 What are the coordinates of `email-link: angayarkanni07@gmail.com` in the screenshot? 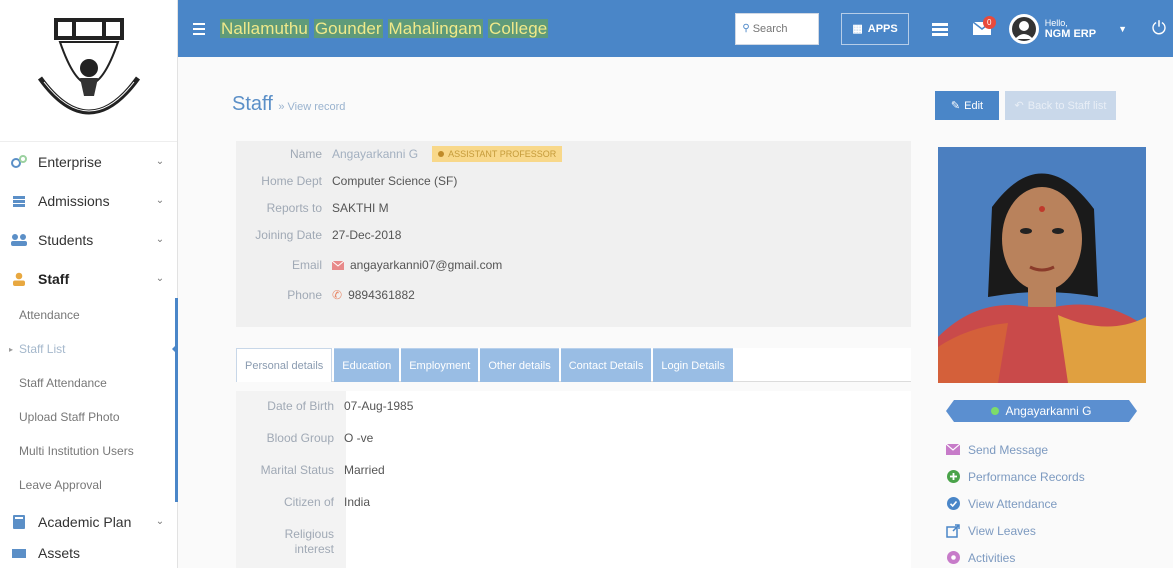 It's located at (426, 265).